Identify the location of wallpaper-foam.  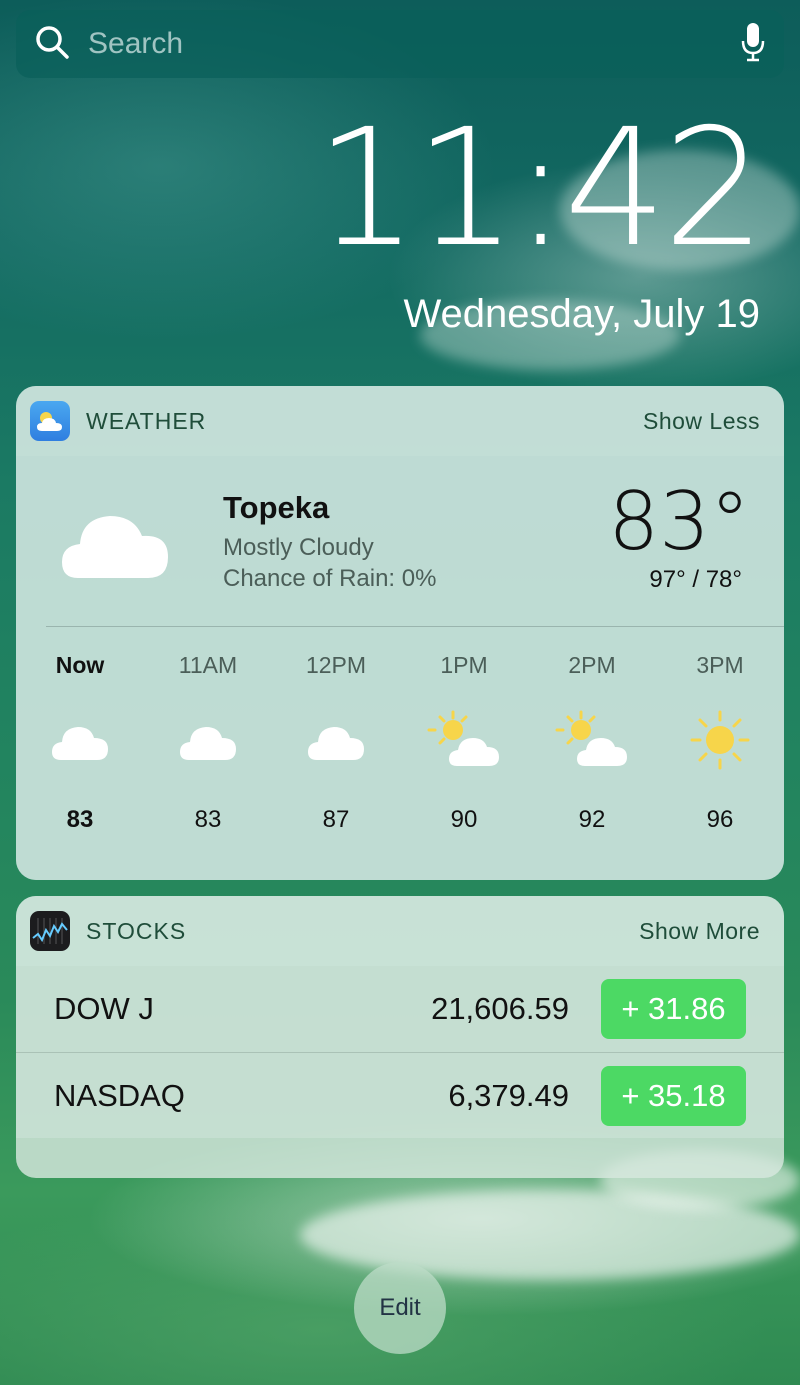
(550, 1235).